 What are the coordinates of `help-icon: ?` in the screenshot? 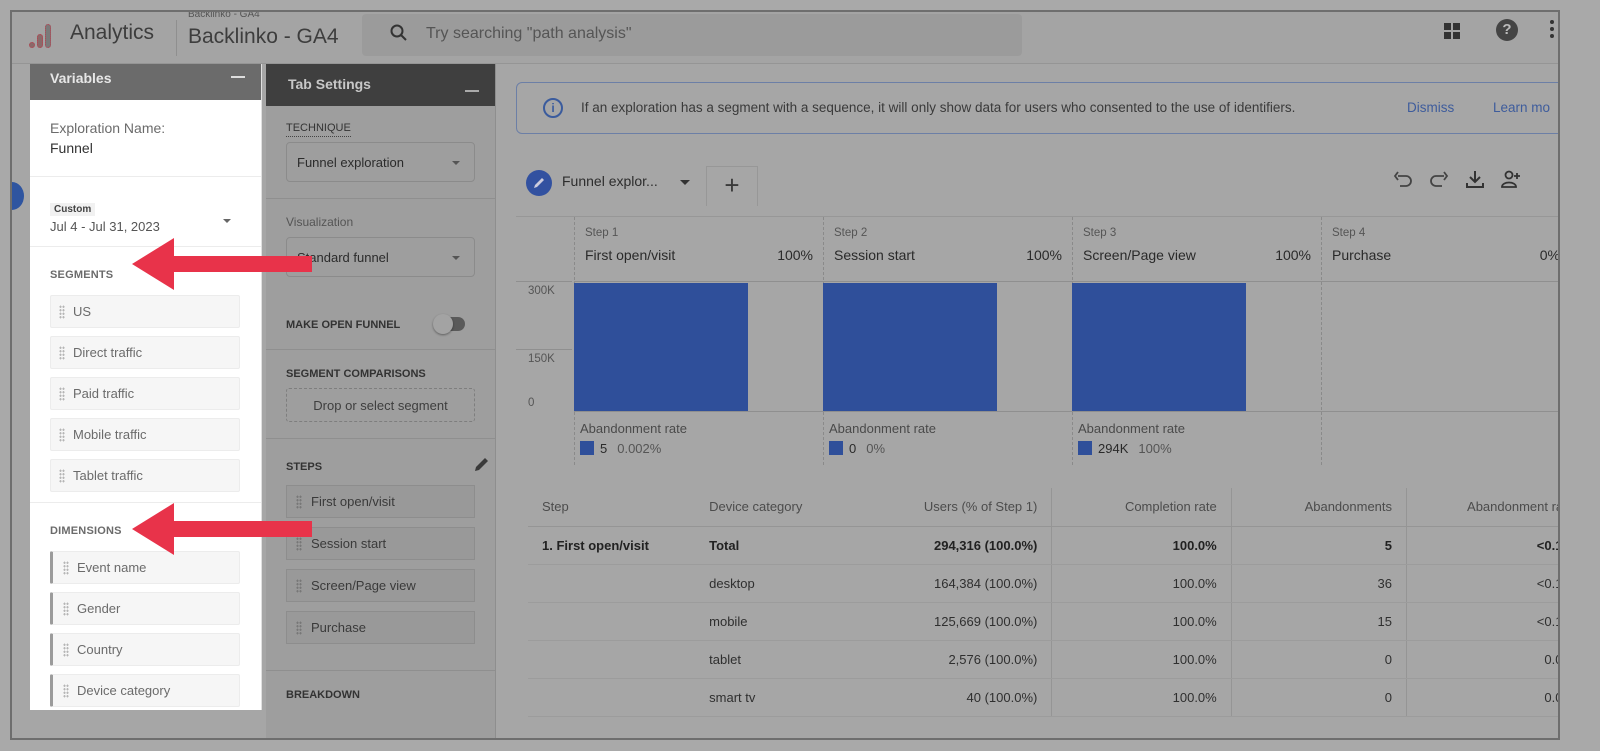 It's located at (1507, 30).